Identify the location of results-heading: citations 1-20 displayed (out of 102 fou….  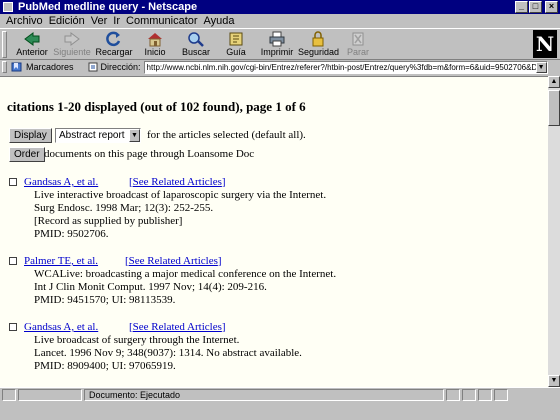
(156, 106).